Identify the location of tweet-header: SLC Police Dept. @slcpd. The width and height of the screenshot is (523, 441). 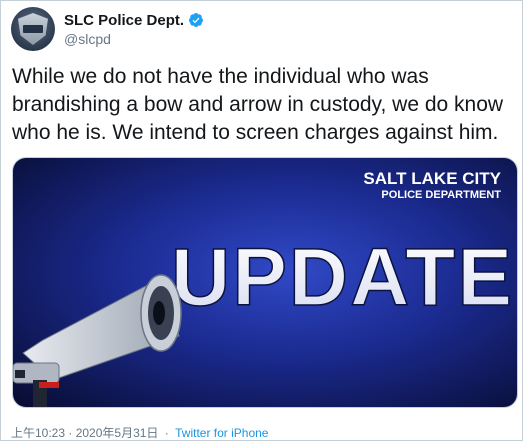
(107, 29).